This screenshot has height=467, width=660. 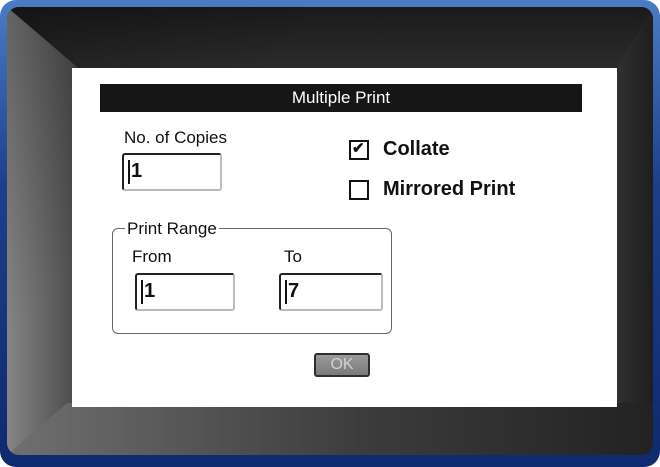 I want to click on from-label: From, so click(x=152, y=256).